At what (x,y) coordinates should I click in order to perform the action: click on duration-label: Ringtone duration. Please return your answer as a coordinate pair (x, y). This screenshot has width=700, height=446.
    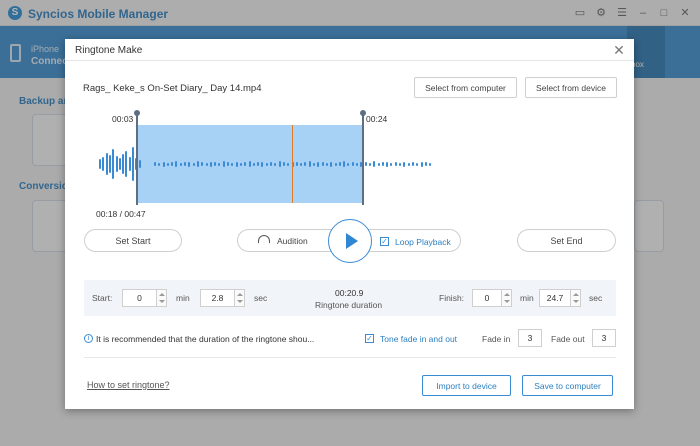
    Looking at the image, I should click on (349, 305).